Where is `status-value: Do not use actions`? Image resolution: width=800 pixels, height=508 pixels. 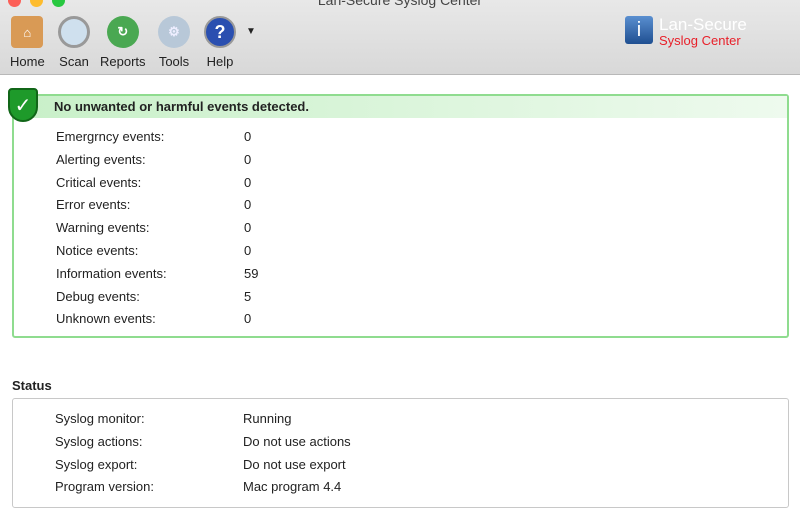
status-value: Do not use actions is located at coordinates (297, 441).